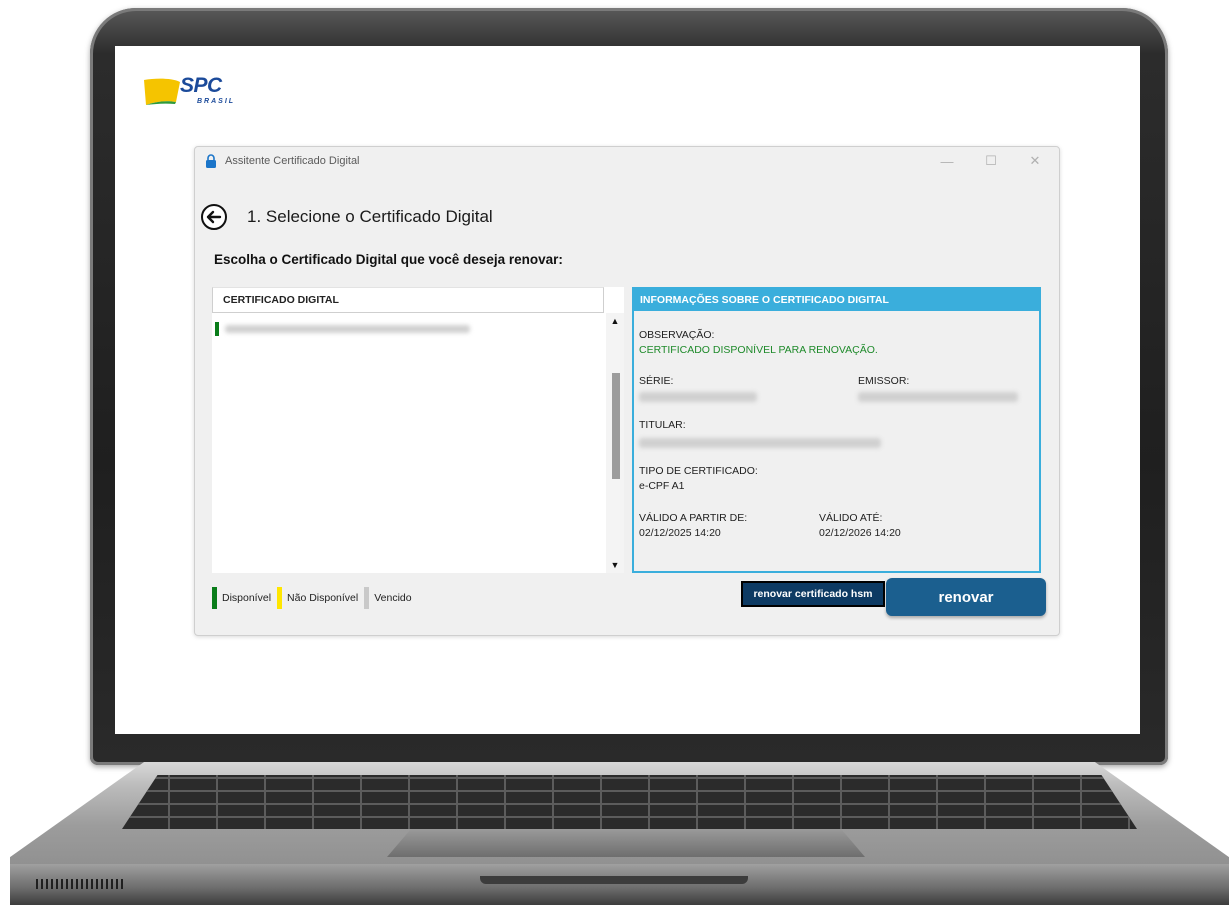 Image resolution: width=1229 pixels, height=905 pixels. What do you see at coordinates (616, 426) in the screenshot?
I see `scroll-thumb` at bounding box center [616, 426].